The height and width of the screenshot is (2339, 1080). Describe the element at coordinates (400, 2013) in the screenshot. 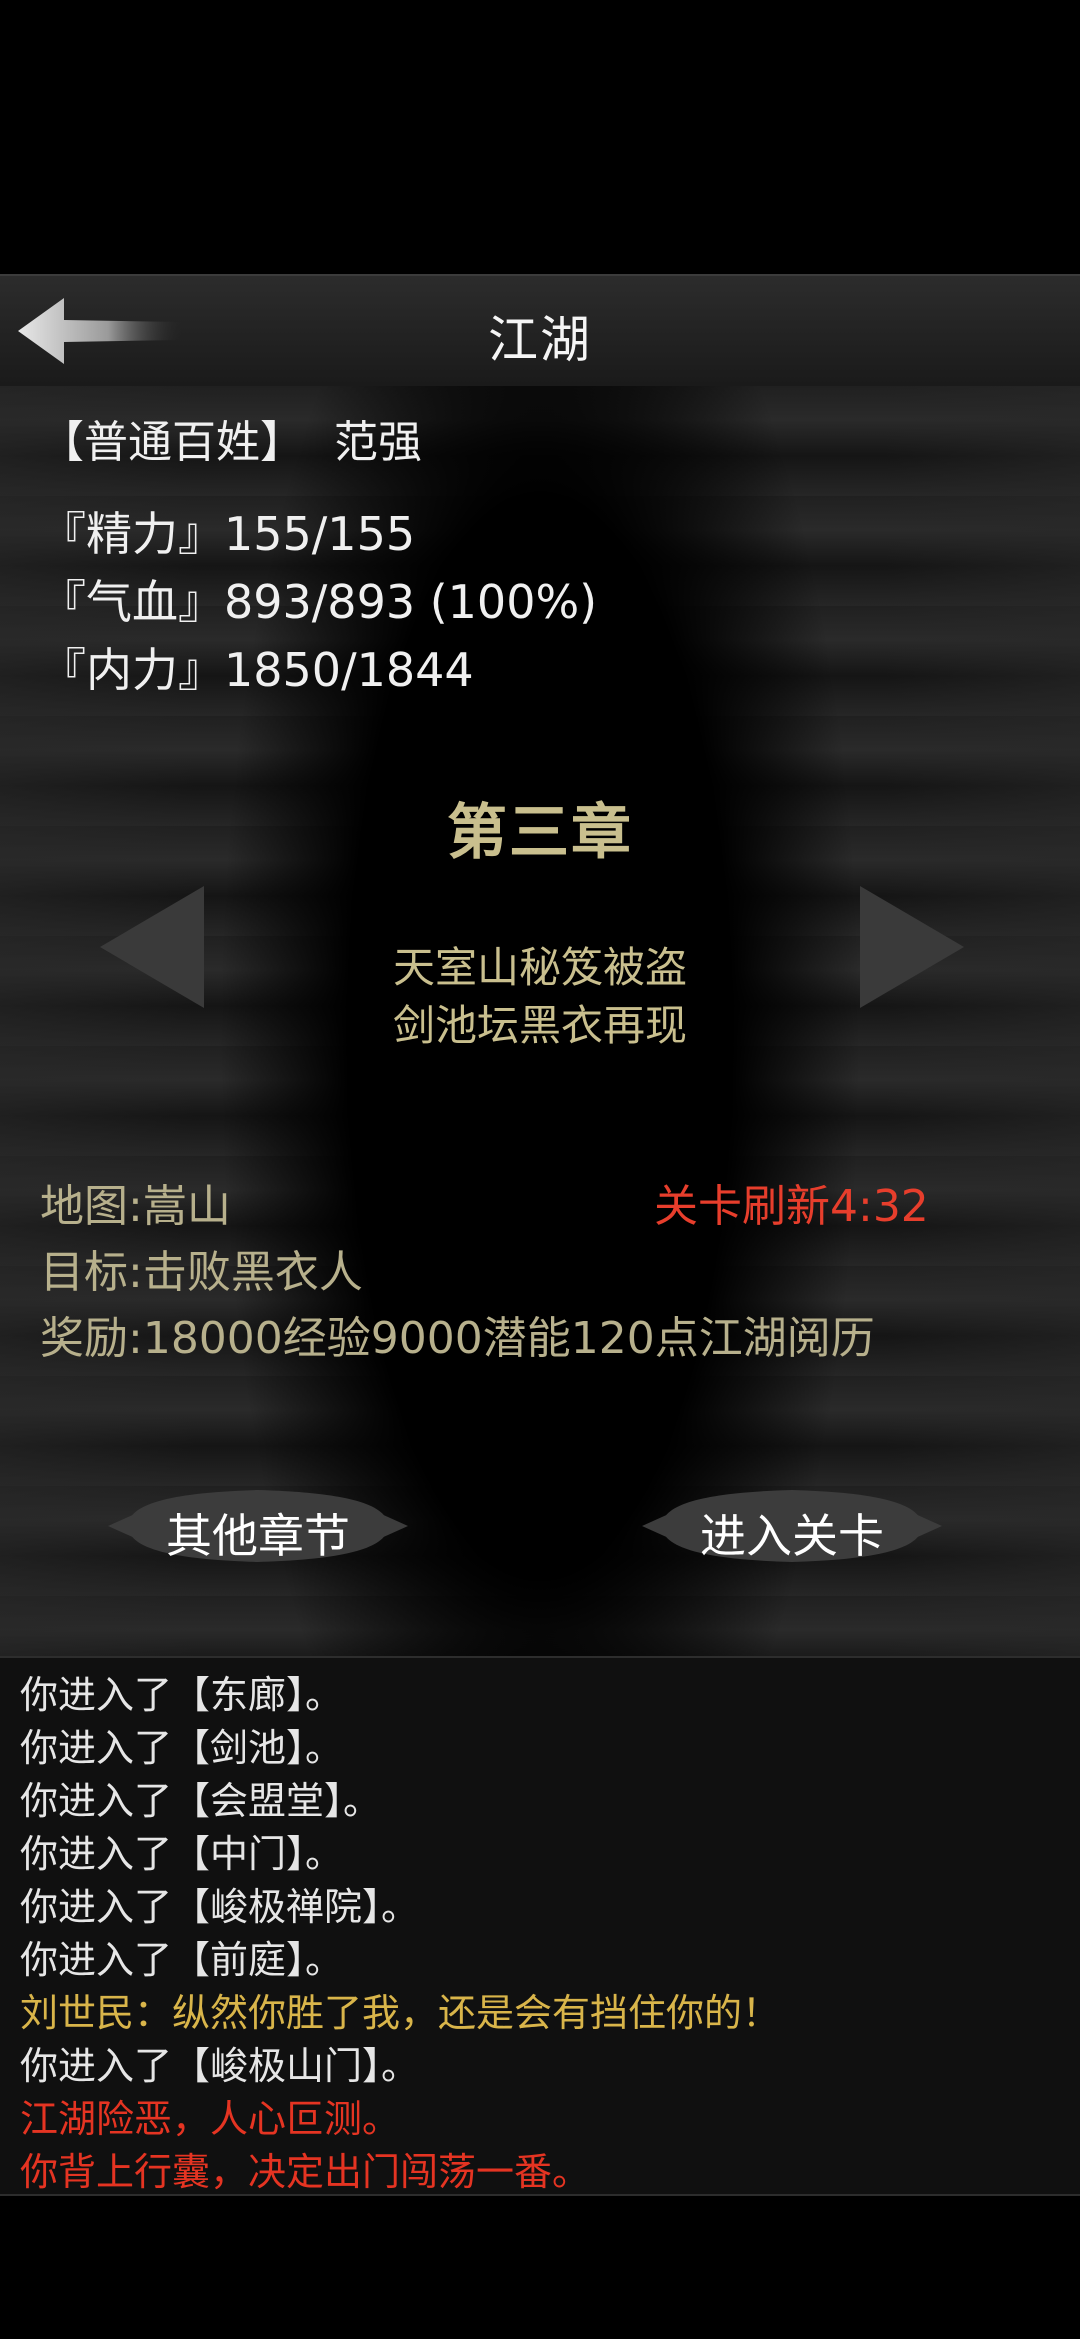

I see `log-line: 刘世民：纵然你胜了我，还是会有挡住你的！` at that location.